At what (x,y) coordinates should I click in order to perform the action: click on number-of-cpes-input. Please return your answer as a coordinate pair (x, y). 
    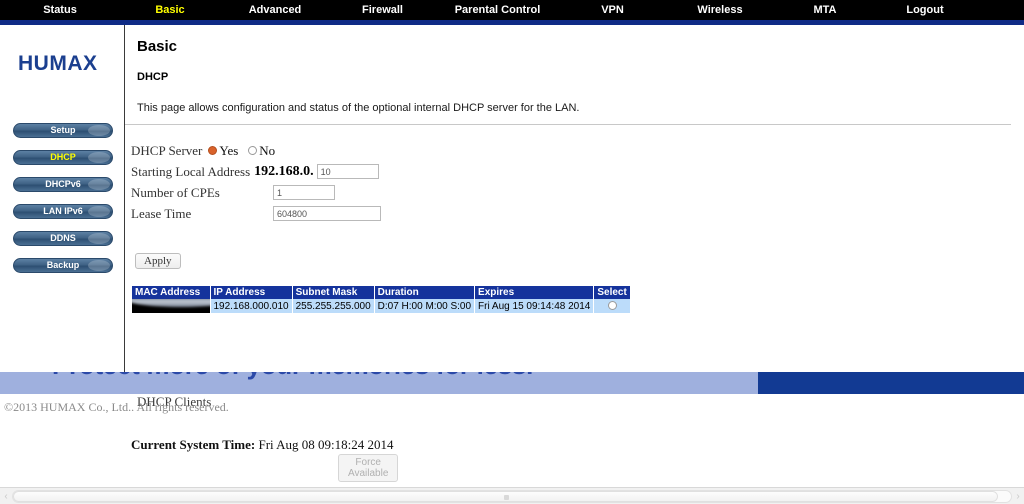
    Looking at the image, I should click on (304, 192).